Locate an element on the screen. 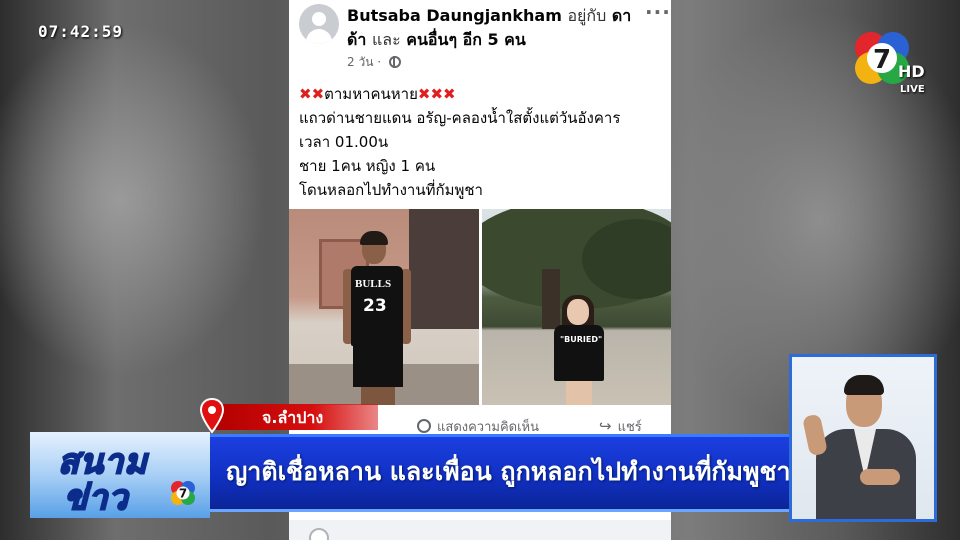 The image size is (960, 540). location-pin-icon is located at coordinates (212, 416).